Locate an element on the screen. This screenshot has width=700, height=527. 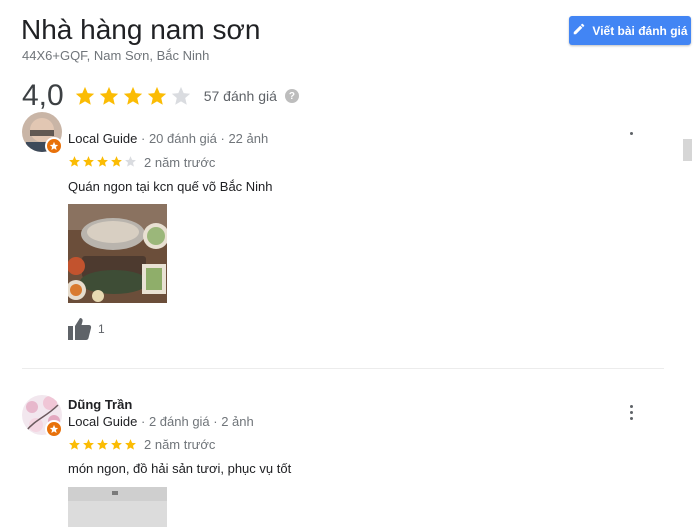
write-review-label: Viết bài đánh giá is located at coordinates (640, 30).